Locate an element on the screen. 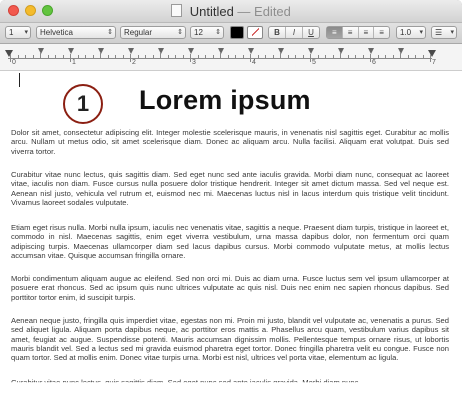 The height and width of the screenshot is (393, 462). align-center-button: ≡ is located at coordinates (351, 32).